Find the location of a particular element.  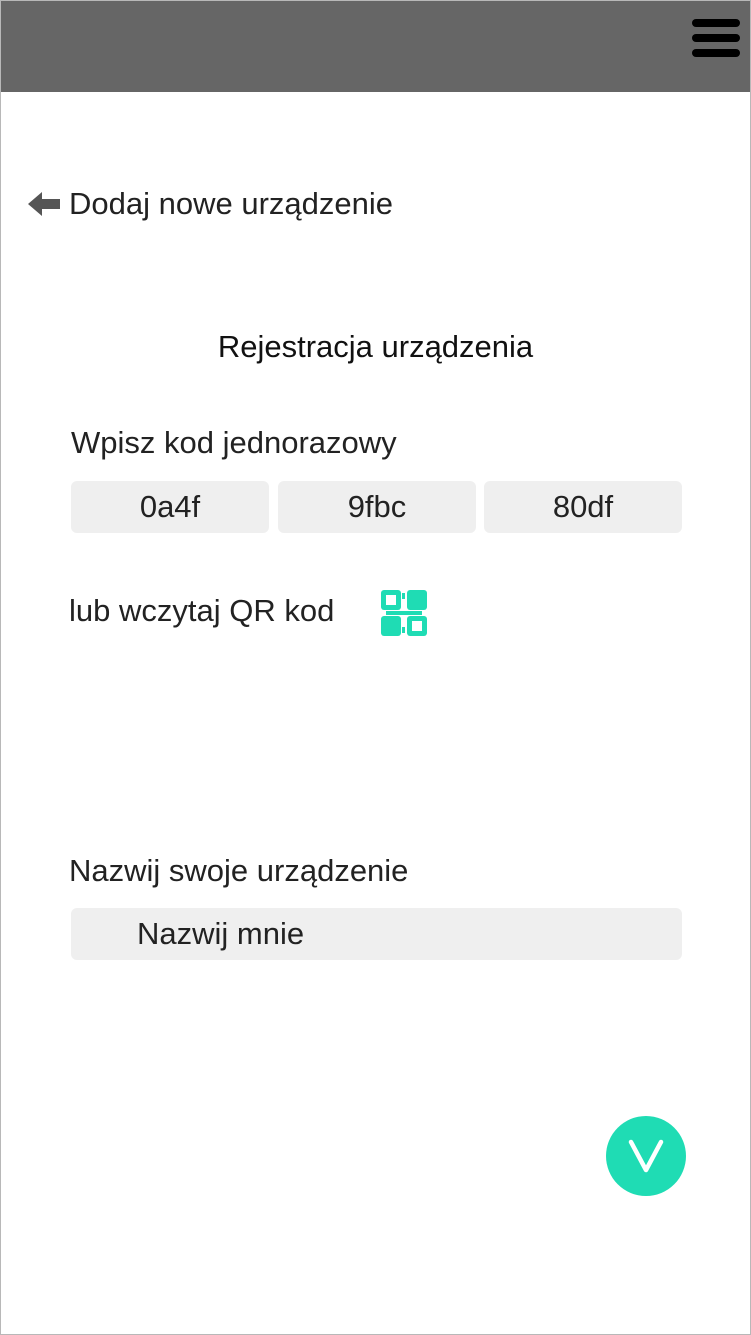

device-name-label: Nazwij swoje urządzenie is located at coordinates (239, 870).